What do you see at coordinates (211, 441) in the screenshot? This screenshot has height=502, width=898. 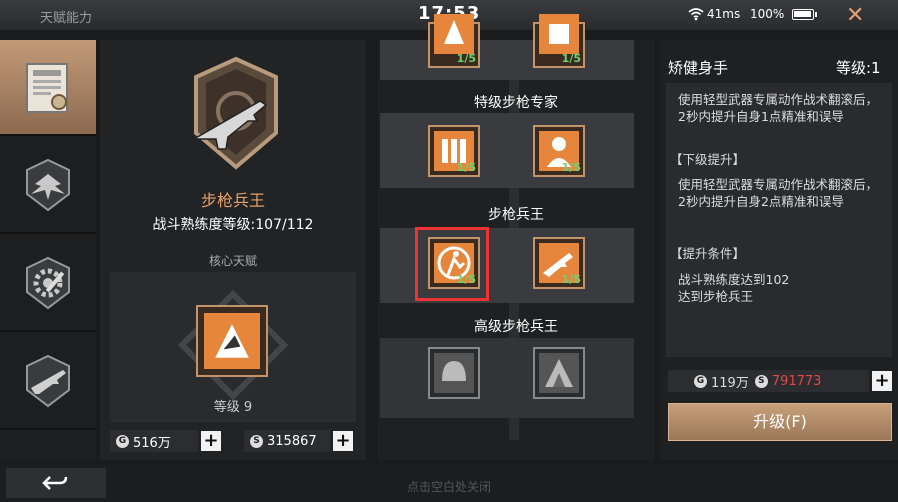 I see `add-gold-button: +` at bounding box center [211, 441].